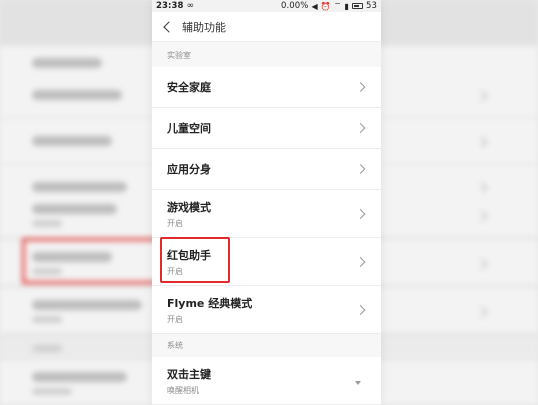 This screenshot has width=538, height=405. I want to click on settings-item-double-tap-home: 双击主键 唤醒相机, so click(266, 381).